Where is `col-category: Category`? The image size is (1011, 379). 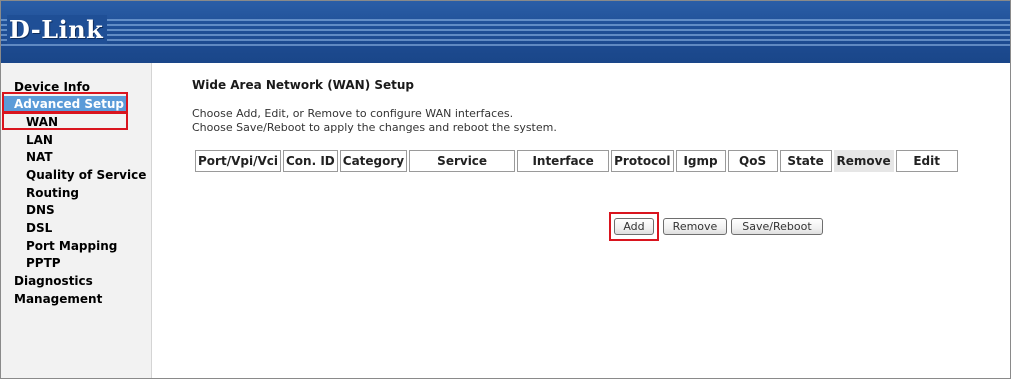
col-category: Category is located at coordinates (373, 161).